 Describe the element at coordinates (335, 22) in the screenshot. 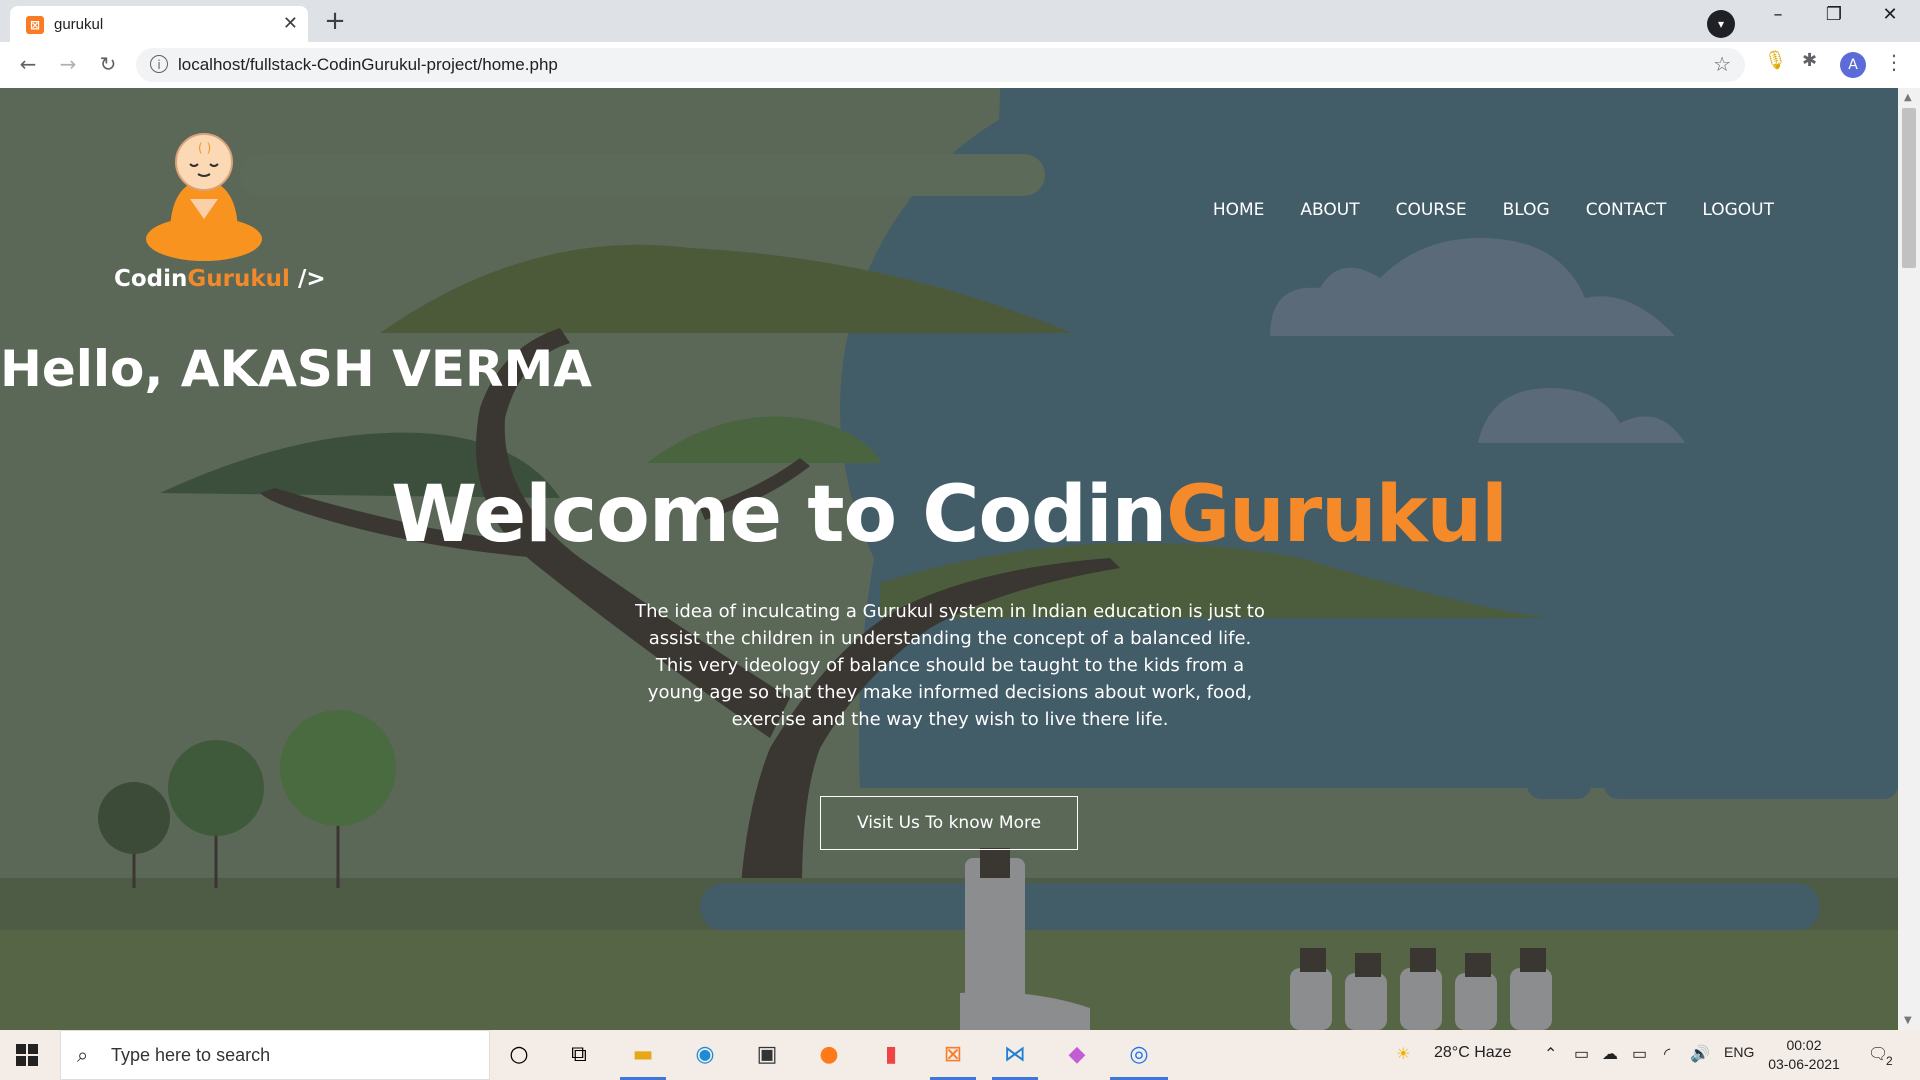

I see `new-tab-button: +` at that location.